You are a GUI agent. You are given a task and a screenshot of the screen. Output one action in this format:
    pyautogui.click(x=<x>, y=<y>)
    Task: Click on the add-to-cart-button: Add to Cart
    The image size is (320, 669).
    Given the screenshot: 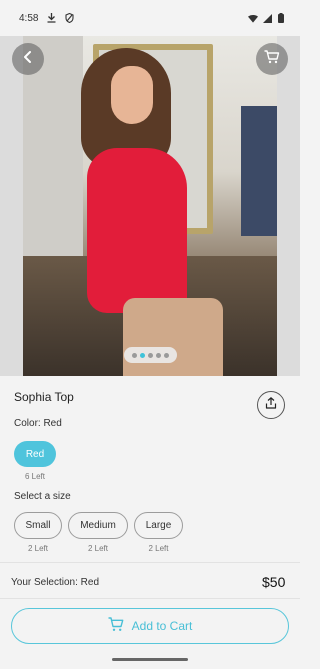 What is the action you would take?
    pyautogui.click(x=150, y=626)
    